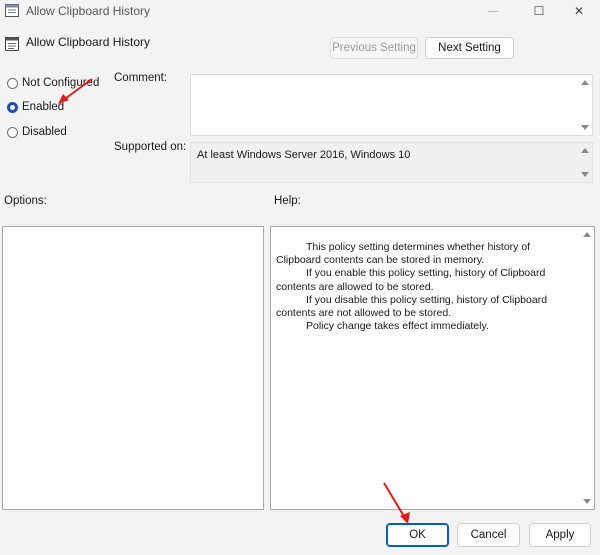 The image size is (600, 555). I want to click on next-setting-button: Next Setting, so click(469, 48).